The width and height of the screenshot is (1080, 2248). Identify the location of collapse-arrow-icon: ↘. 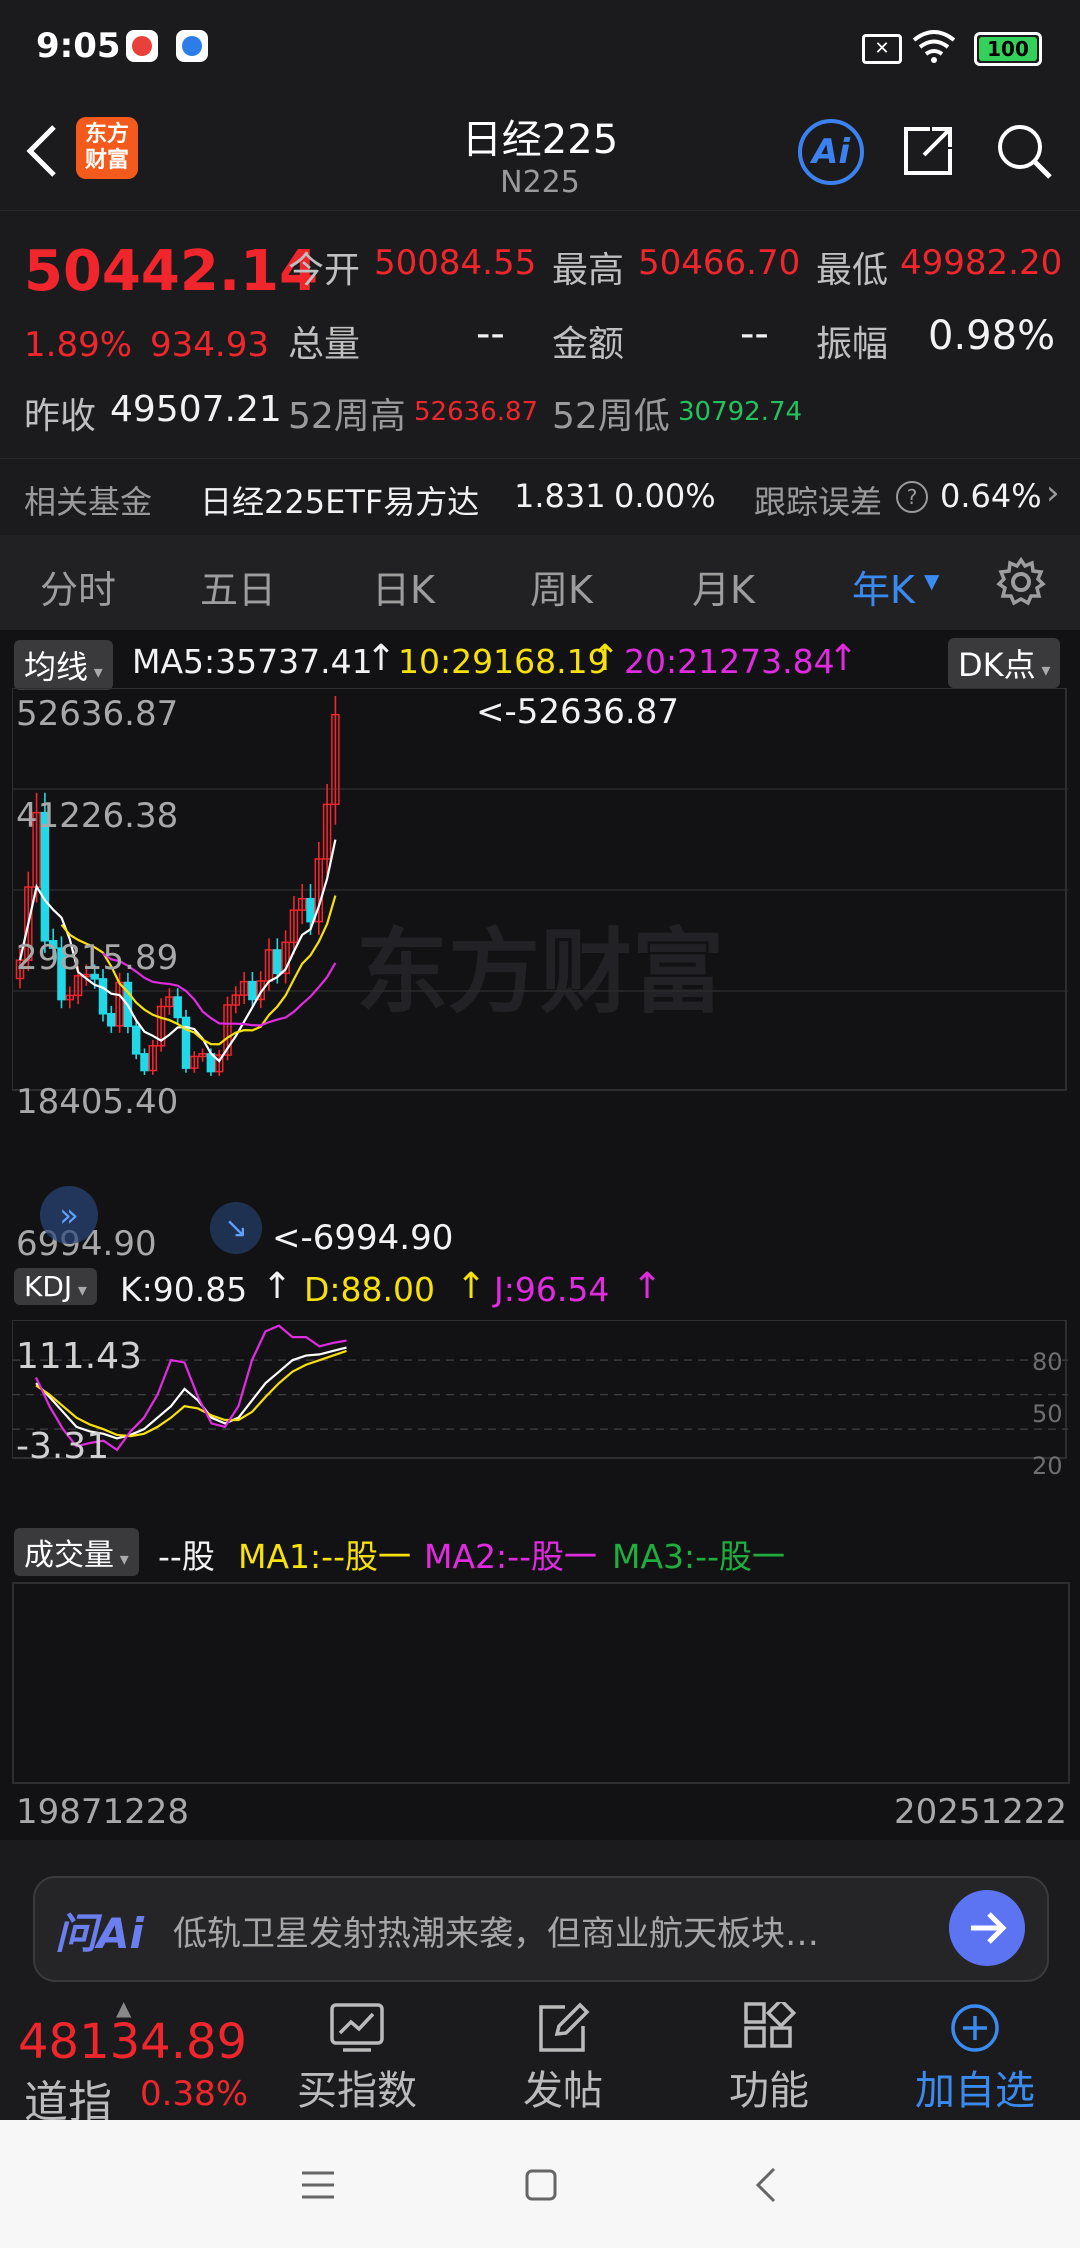
(236, 1228).